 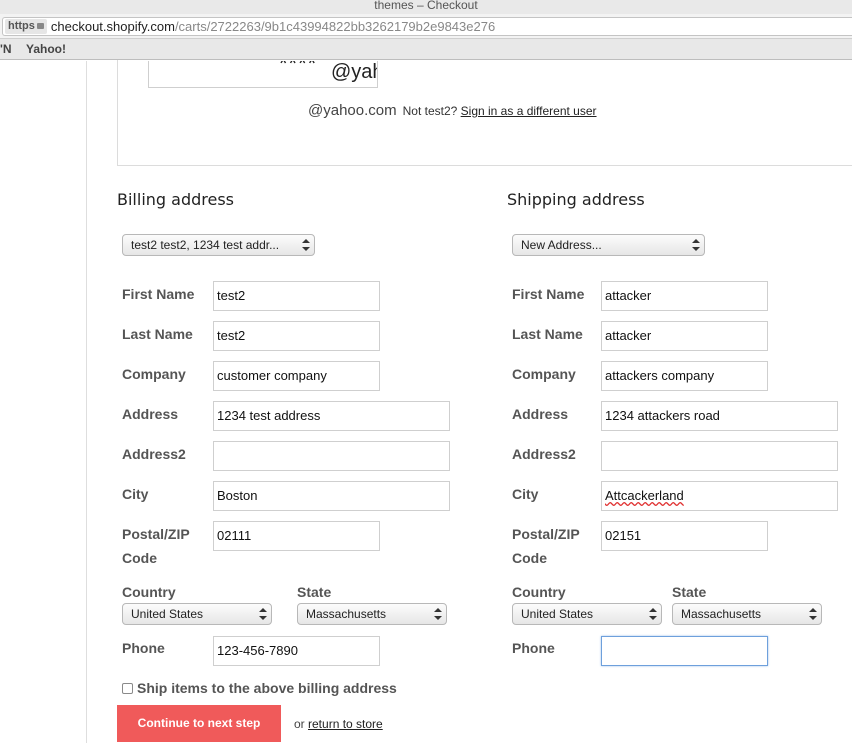 What do you see at coordinates (21, 26) in the screenshot?
I see `url-protocol: https` at bounding box center [21, 26].